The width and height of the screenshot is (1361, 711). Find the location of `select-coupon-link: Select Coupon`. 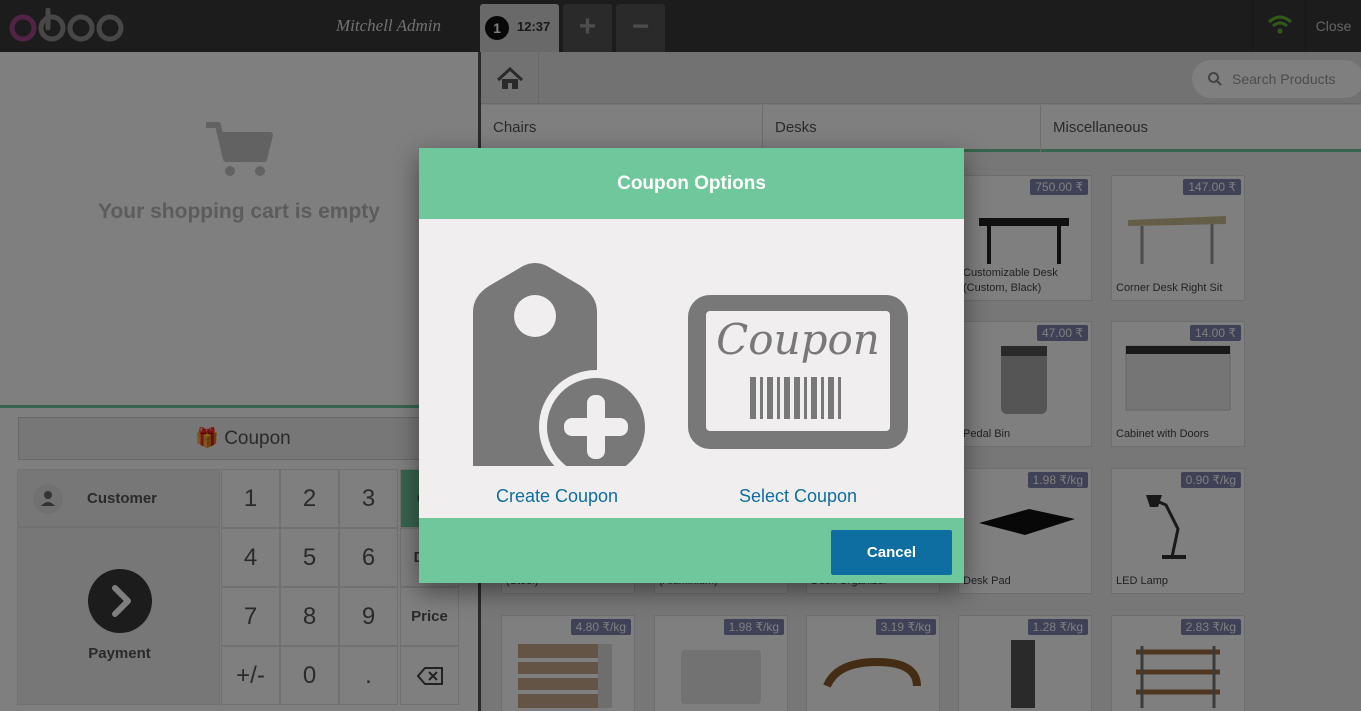

select-coupon-link: Select Coupon is located at coordinates (798, 496).